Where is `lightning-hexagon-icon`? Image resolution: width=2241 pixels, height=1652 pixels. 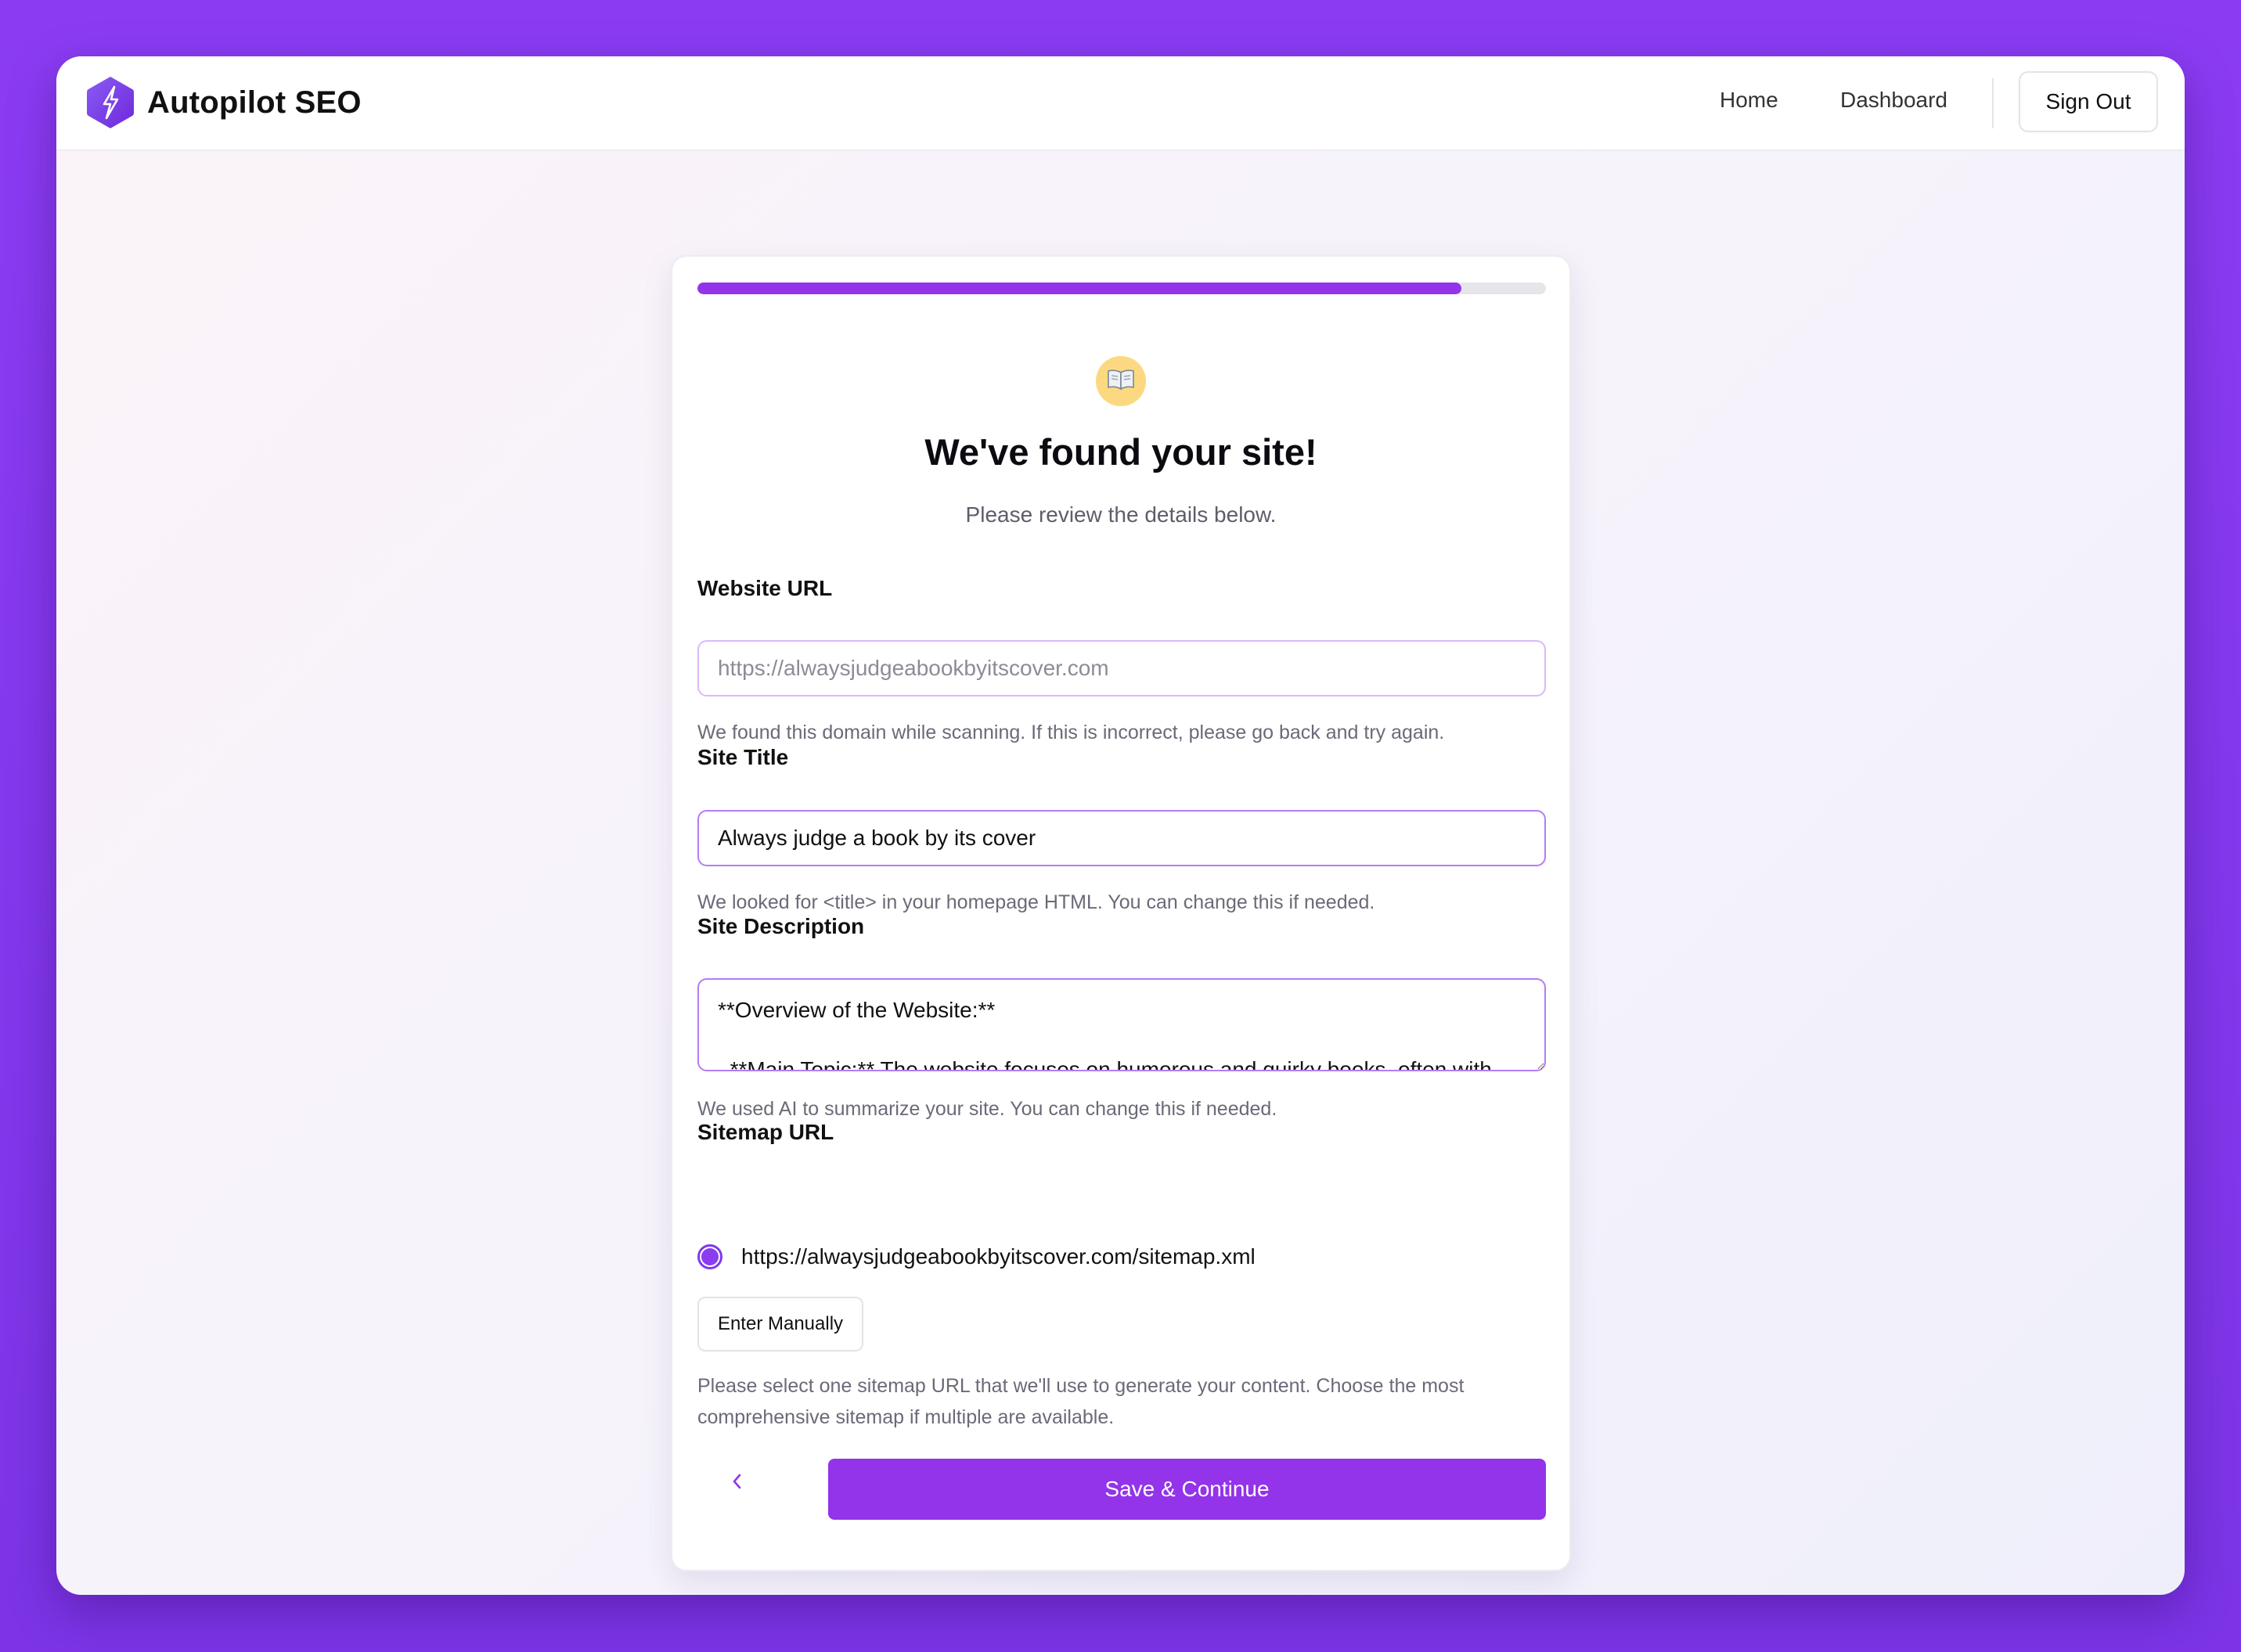
lightning-hexagon-icon is located at coordinates (110, 102).